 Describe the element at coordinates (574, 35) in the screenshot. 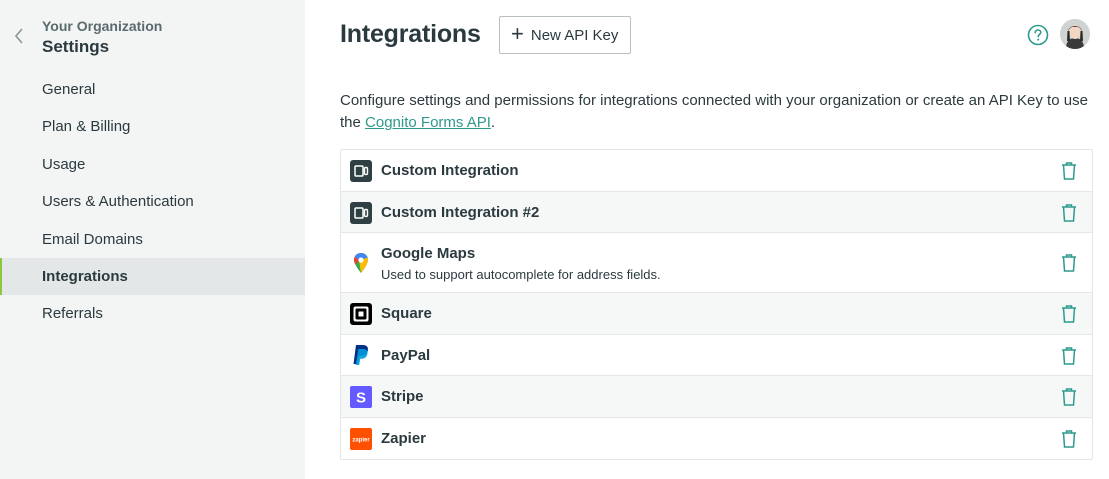

I see `new-api-key-label: New API Key` at that location.